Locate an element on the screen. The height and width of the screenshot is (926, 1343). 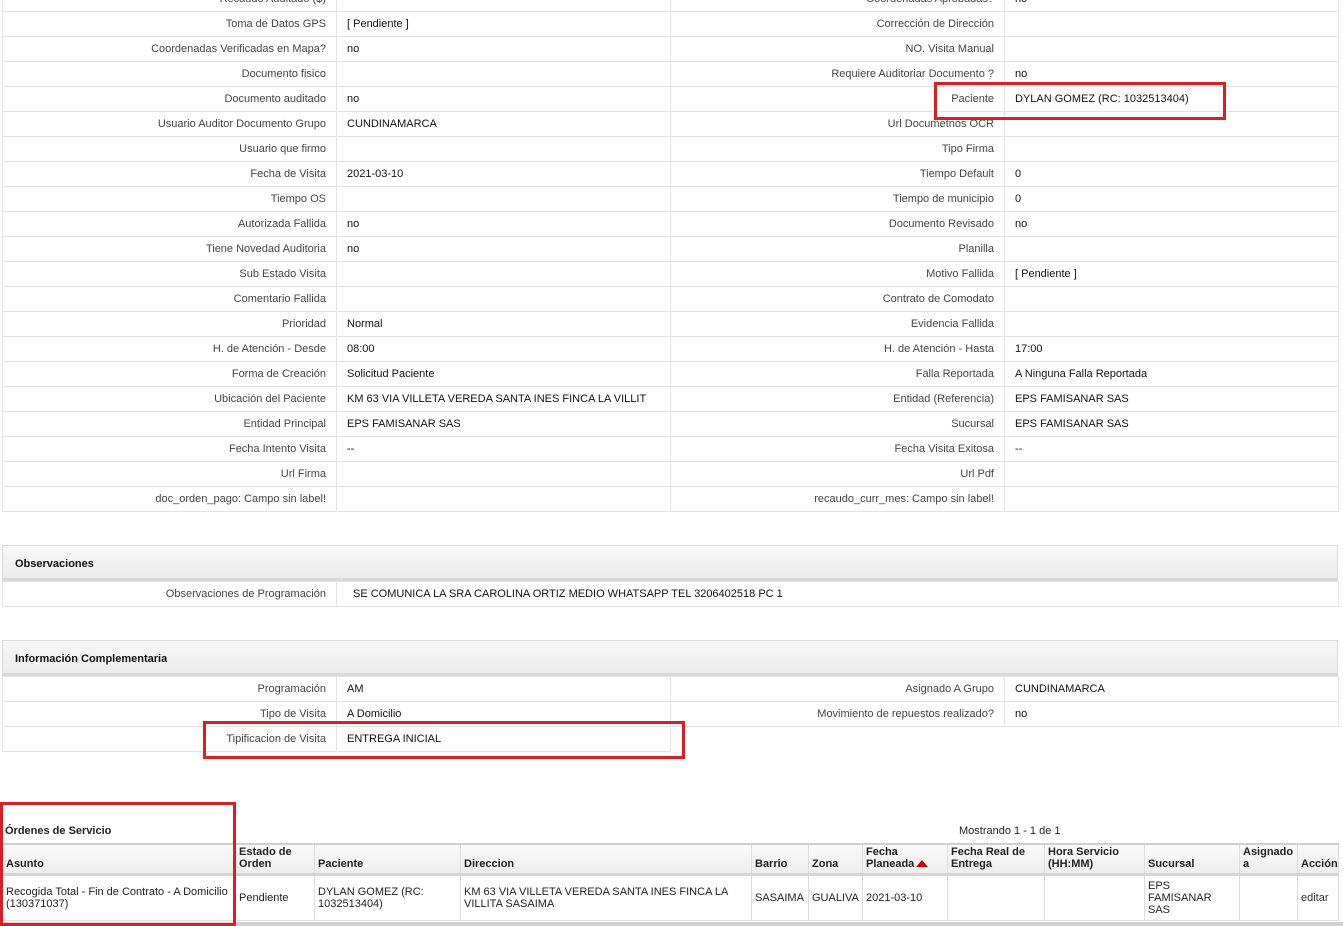
field-label: Toma de Datos GPS is located at coordinates (169, 24).